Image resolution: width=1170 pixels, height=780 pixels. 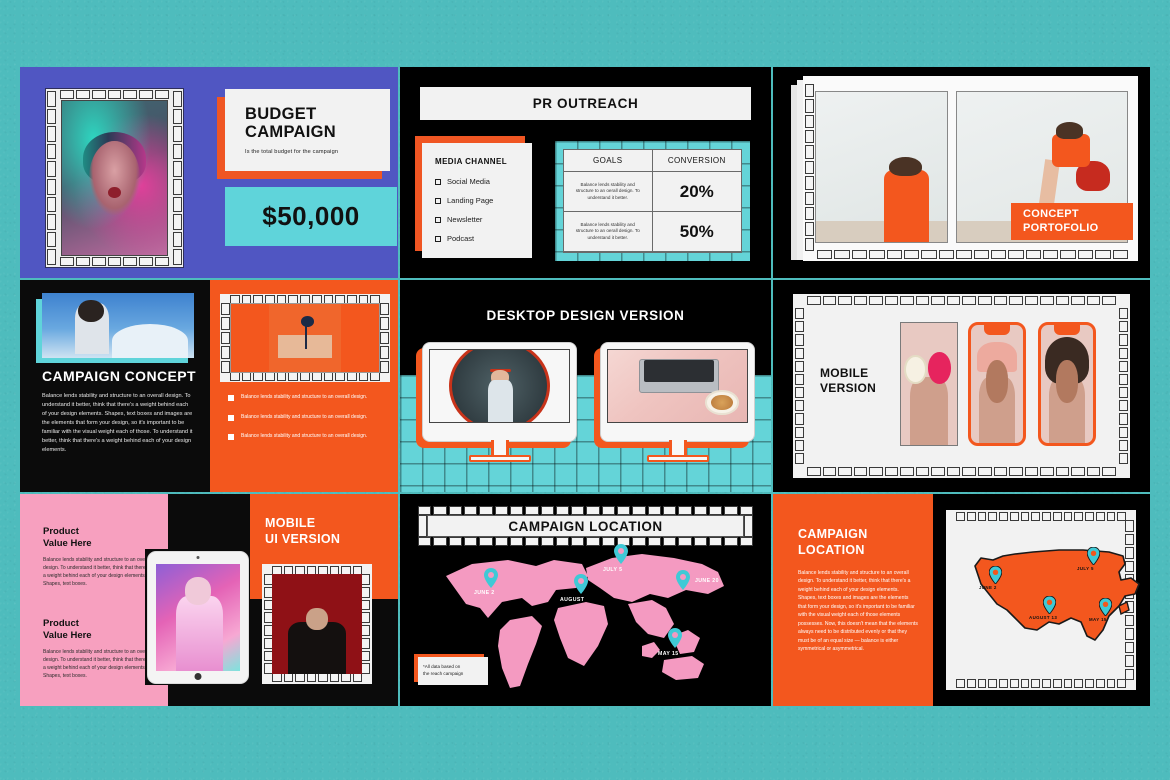 I want to click on photo-woman-flower-eyes, so click(x=929, y=384).